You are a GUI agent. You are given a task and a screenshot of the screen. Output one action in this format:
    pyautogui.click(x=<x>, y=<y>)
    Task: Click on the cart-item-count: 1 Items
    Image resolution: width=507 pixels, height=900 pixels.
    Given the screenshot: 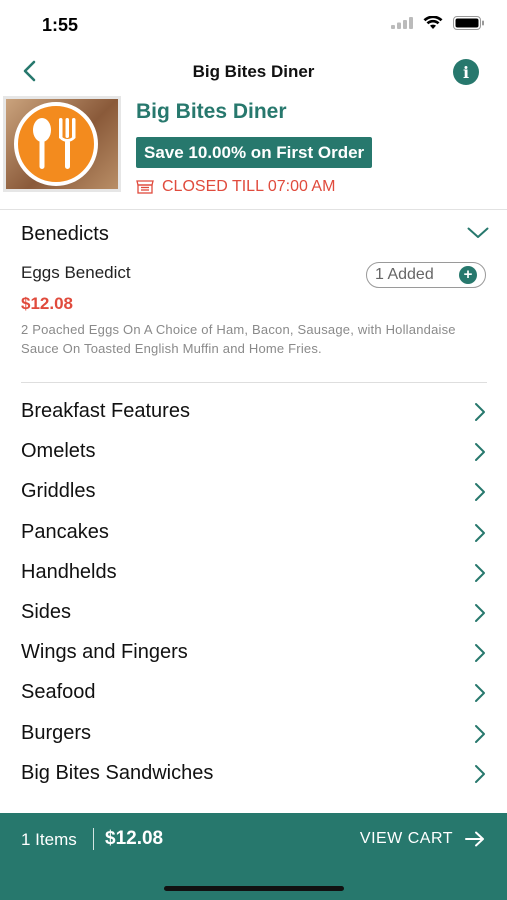 What is the action you would take?
    pyautogui.click(x=49, y=839)
    